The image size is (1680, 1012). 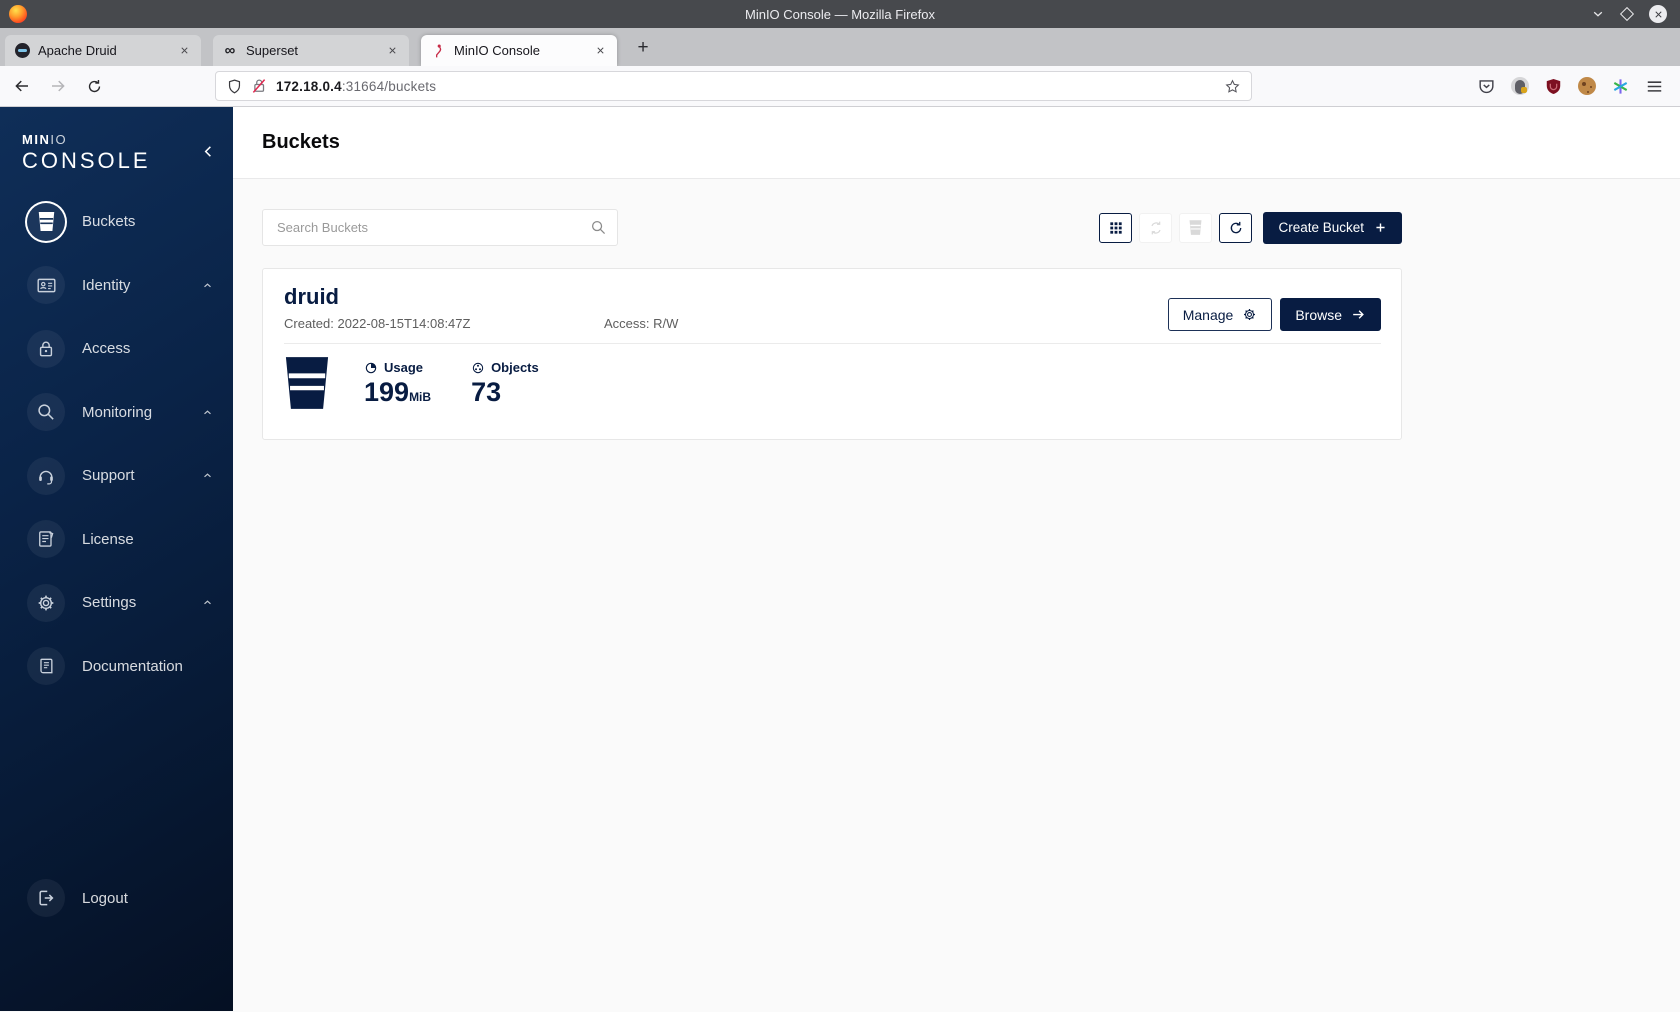 I want to click on refresh-button, so click(x=1236, y=227).